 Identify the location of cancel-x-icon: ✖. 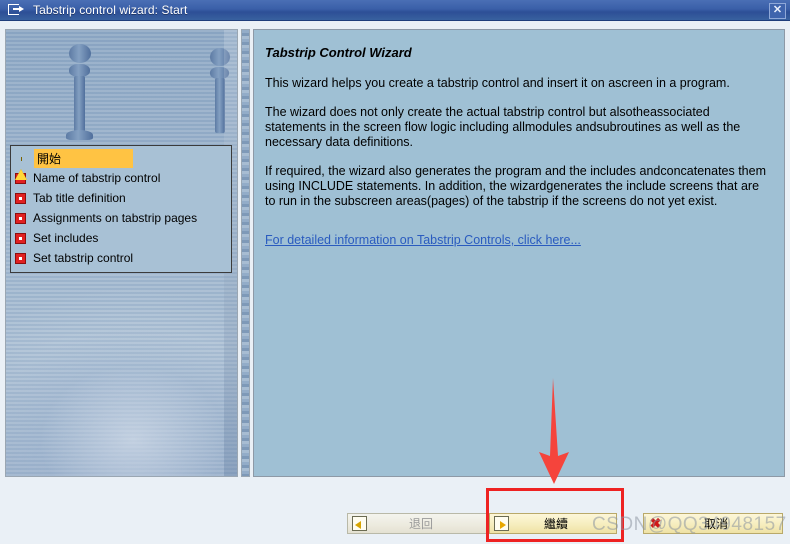
(655, 523).